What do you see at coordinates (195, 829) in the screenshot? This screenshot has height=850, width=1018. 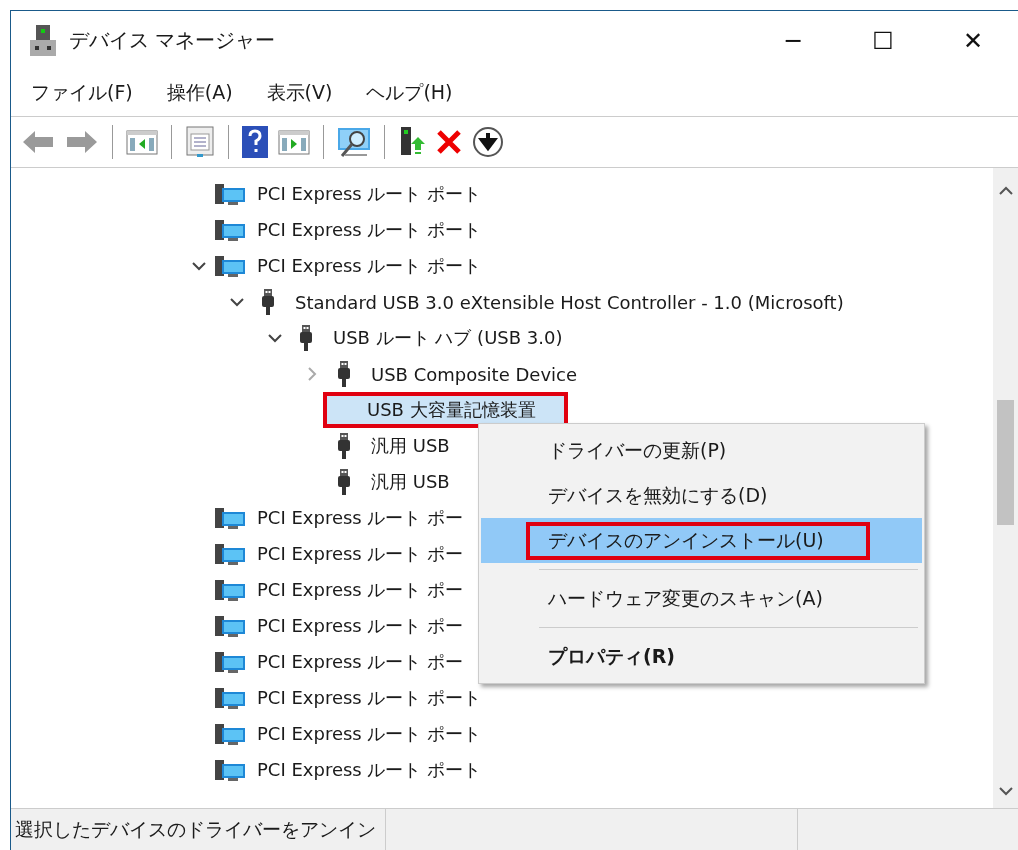 I see `status-text: 選択したデバイスのドライバーをアンイン` at bounding box center [195, 829].